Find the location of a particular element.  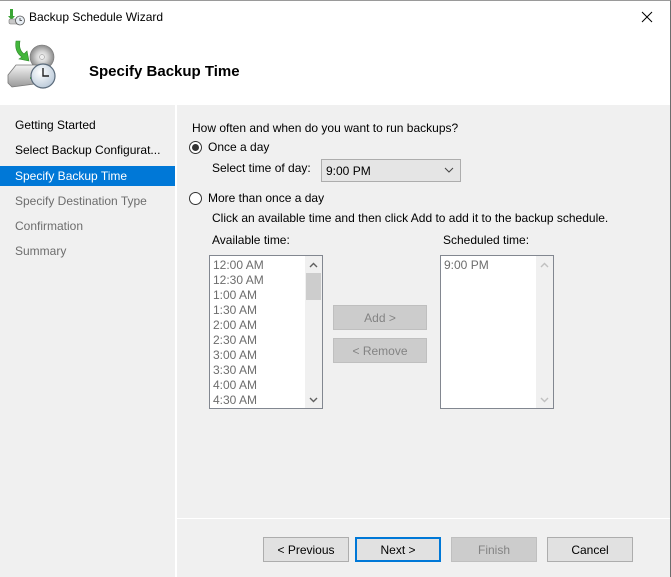

sidebar-item-summary: Summary is located at coordinates (41, 251).